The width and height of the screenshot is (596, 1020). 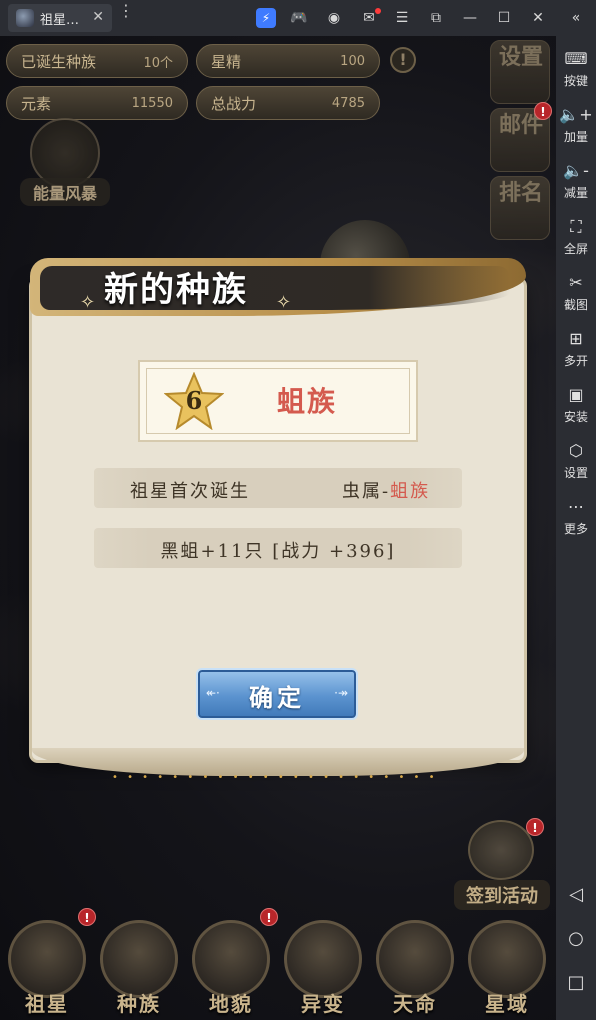 What do you see at coordinates (402, 18) in the screenshot?
I see `hamburger-menu-icon: ☰` at bounding box center [402, 18].